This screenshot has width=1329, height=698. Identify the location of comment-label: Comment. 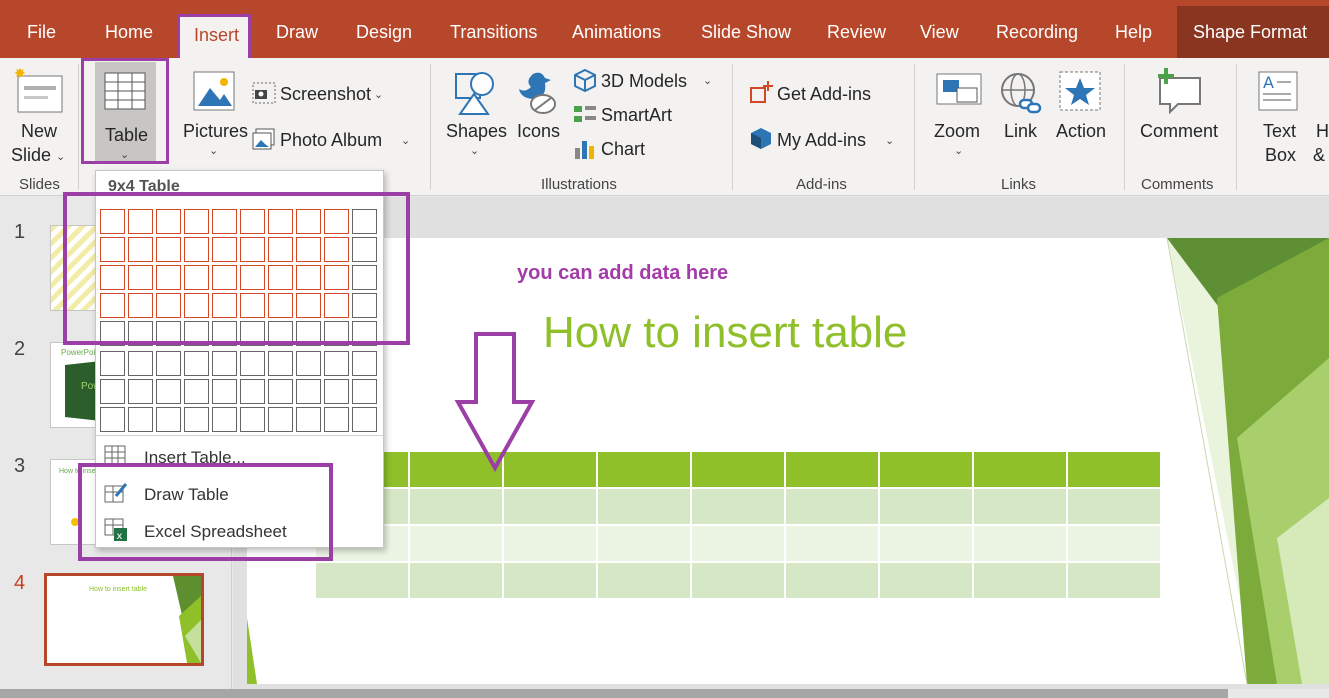
(1179, 131).